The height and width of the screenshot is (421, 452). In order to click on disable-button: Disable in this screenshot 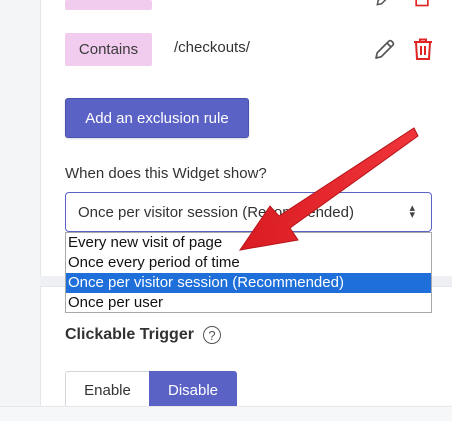, I will do `click(193, 390)`.